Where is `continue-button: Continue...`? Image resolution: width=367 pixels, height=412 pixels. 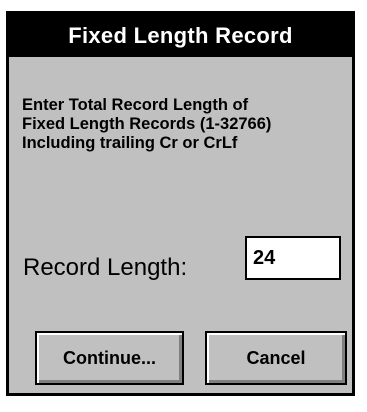 continue-button: Continue... is located at coordinates (109, 358).